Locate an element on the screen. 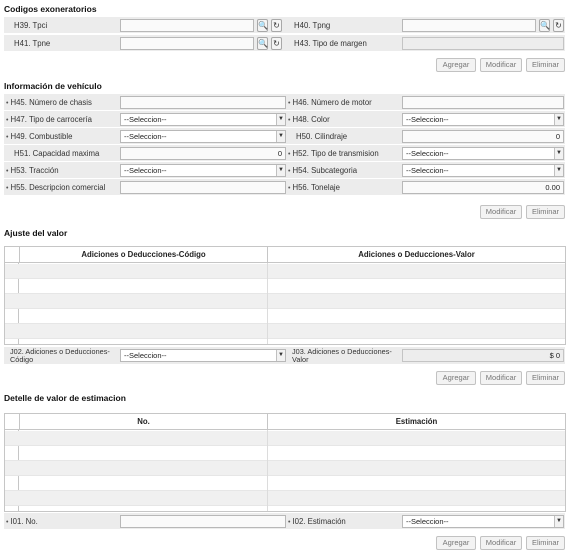  j02-select: --Seleccion-- ▼ is located at coordinates (203, 355).